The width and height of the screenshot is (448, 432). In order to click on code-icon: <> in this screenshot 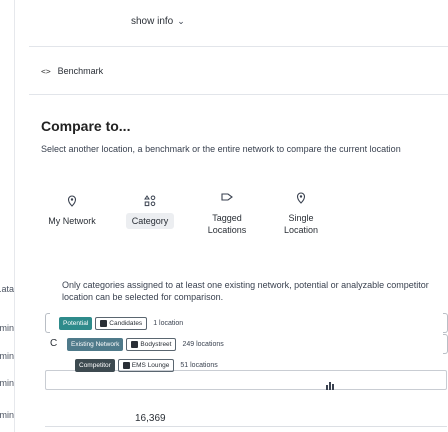, I will do `click(46, 71)`.